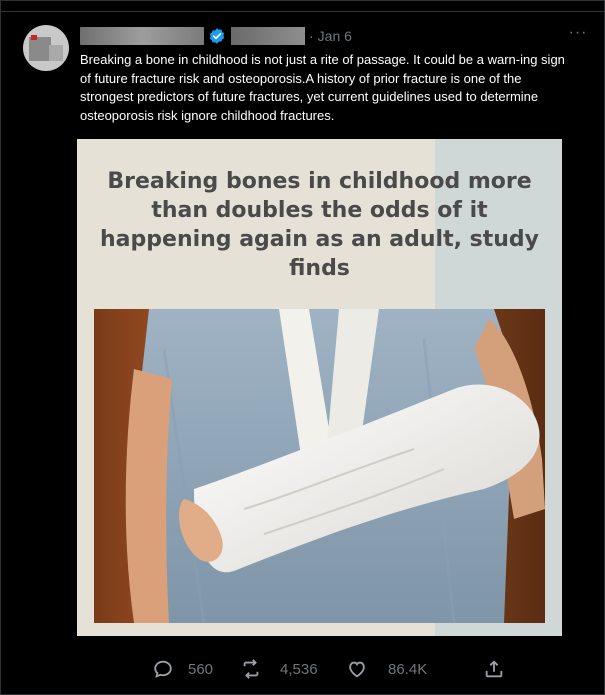 The width and height of the screenshot is (605, 695). Describe the element at coordinates (408, 669) in the screenshot. I see `like-count: 86.4K` at that location.